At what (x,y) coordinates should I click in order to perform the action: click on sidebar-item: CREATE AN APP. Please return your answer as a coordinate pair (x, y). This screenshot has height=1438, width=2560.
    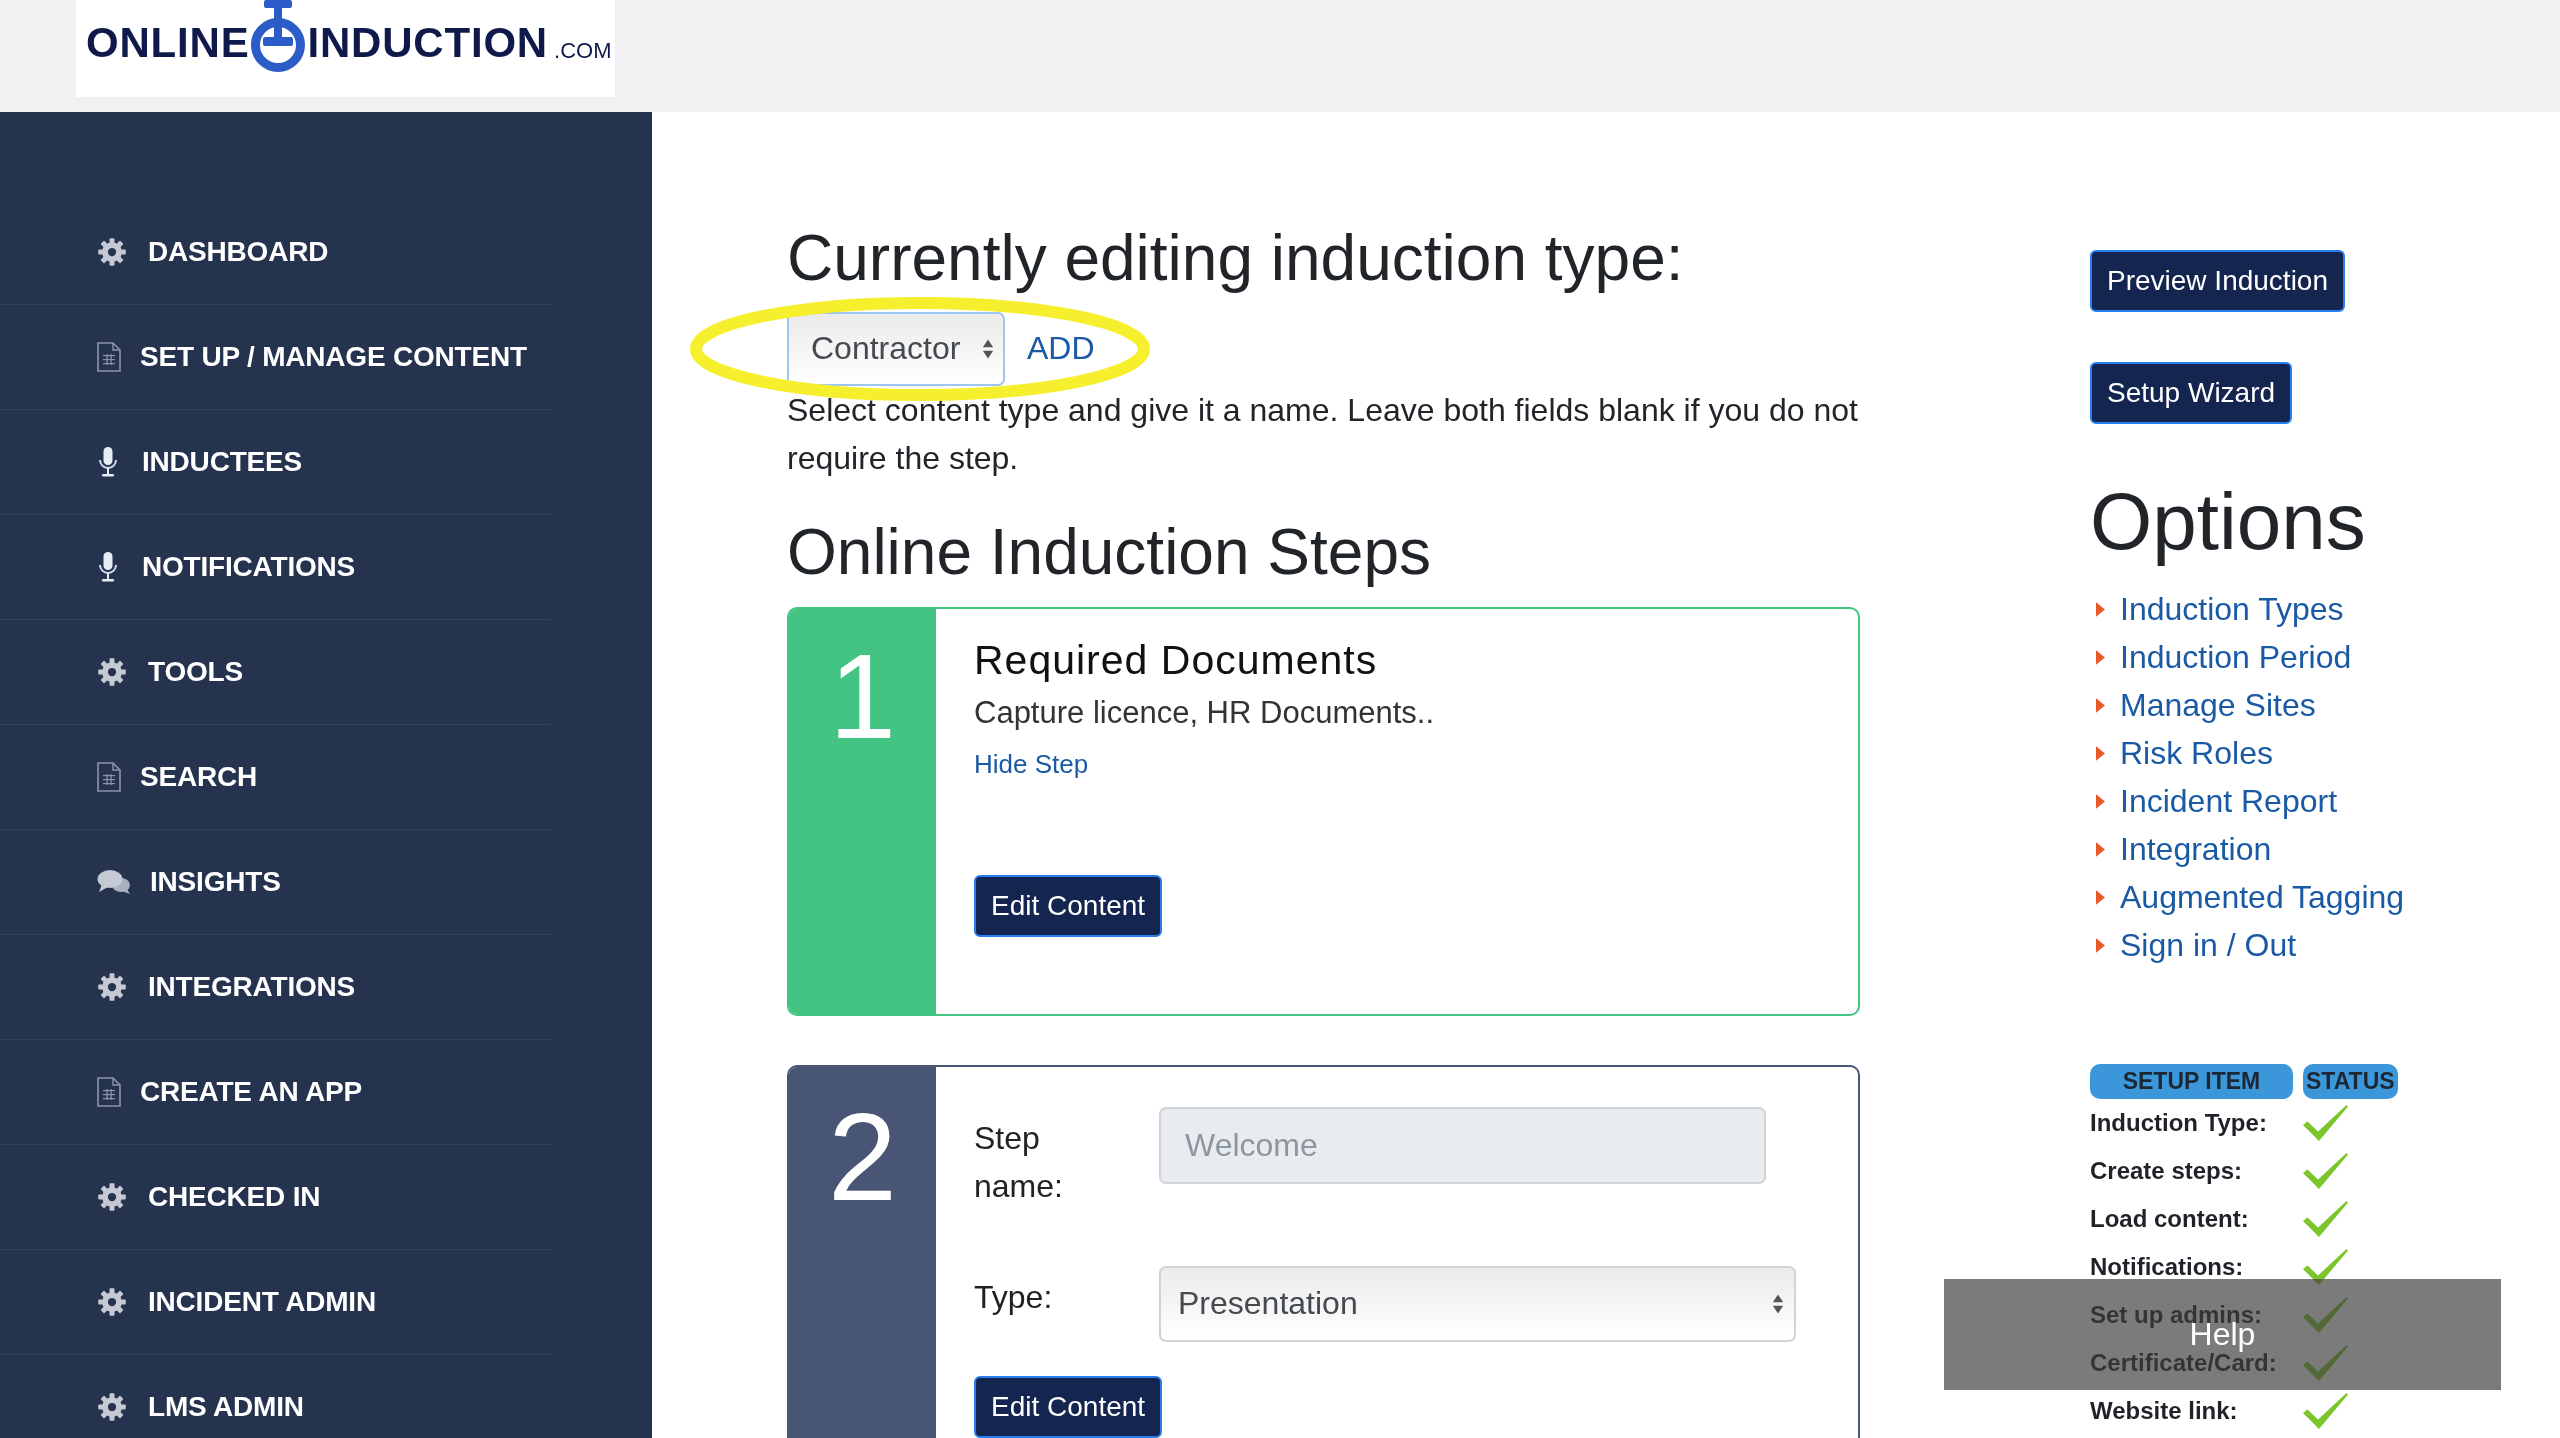
    Looking at the image, I should click on (275, 1092).